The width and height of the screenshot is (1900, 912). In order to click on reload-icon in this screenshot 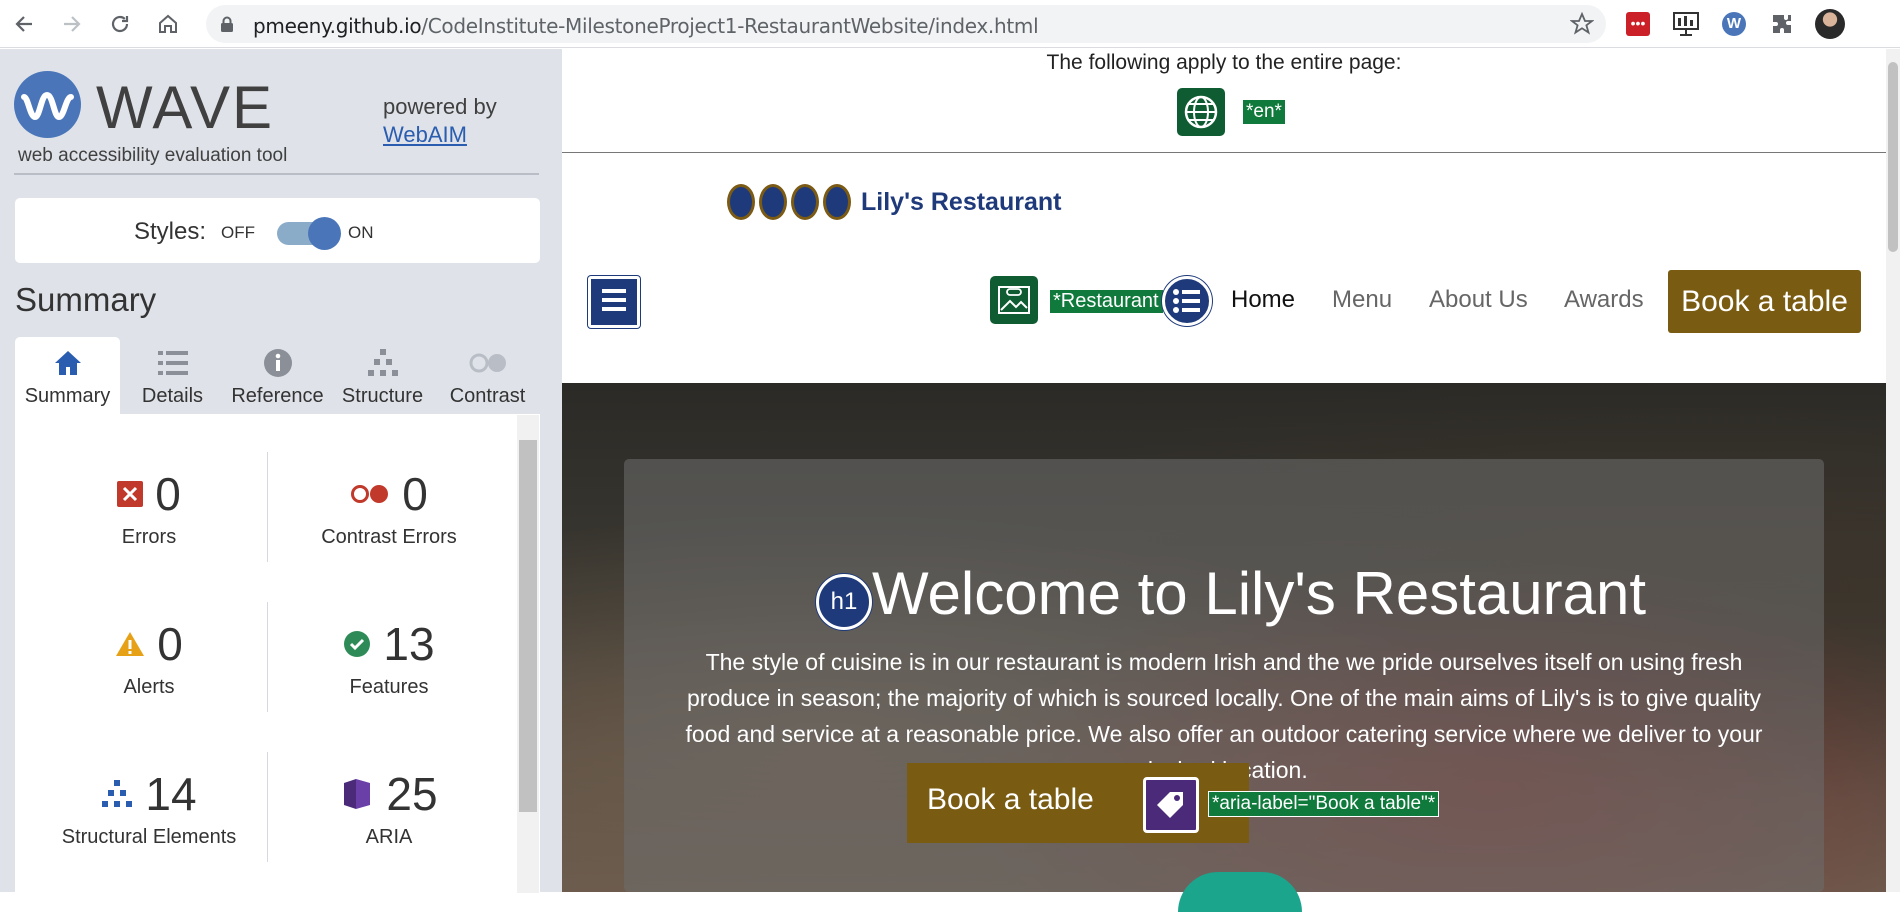, I will do `click(120, 24)`.